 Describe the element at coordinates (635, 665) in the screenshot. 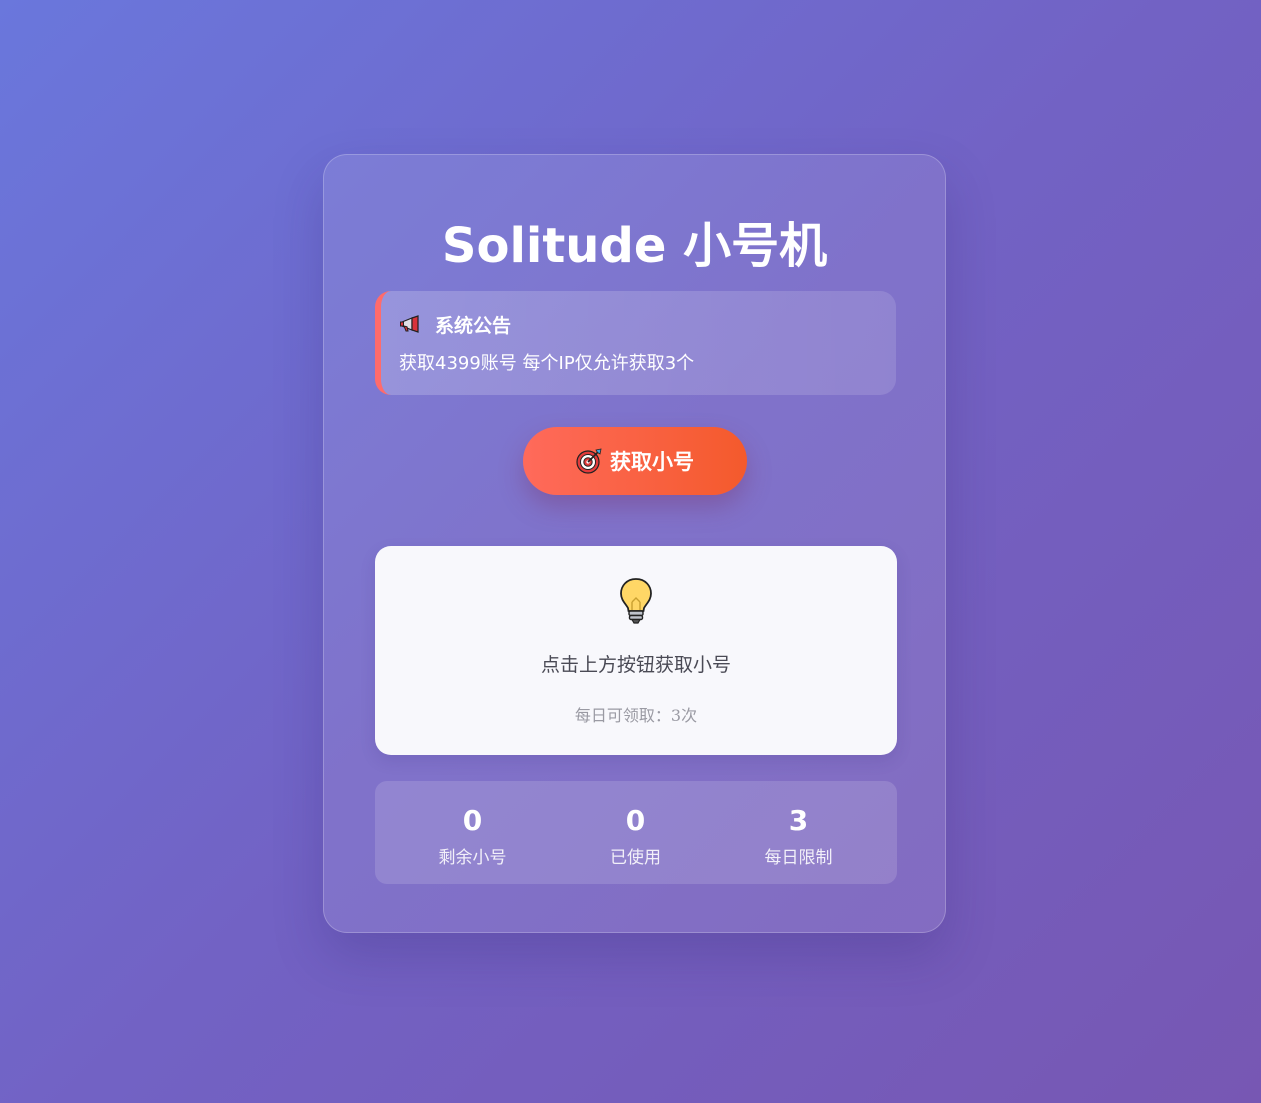

I see `result-message: 点击上方按钮获取小号` at that location.